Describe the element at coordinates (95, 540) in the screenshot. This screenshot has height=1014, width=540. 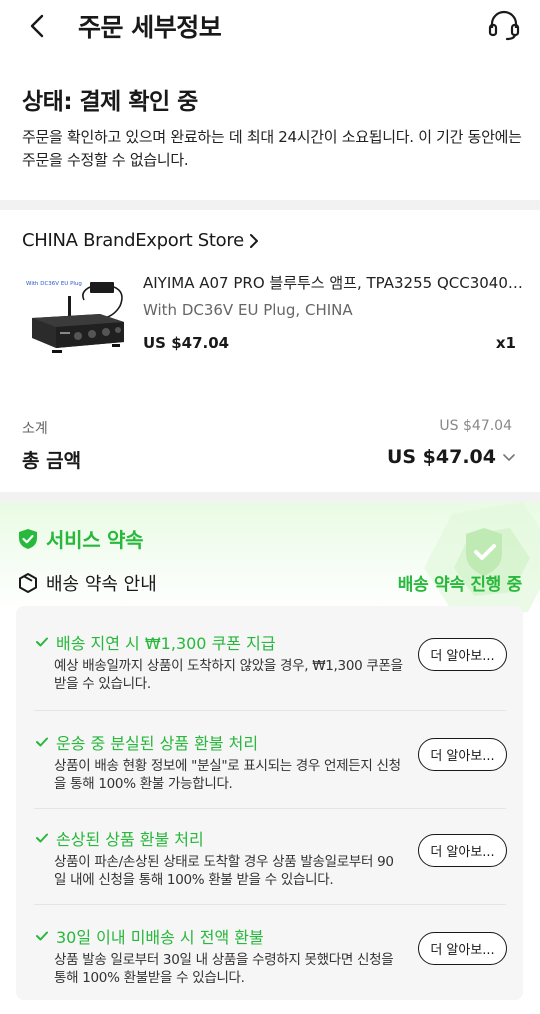
I see `service-promise-title: 서비스 약속` at that location.